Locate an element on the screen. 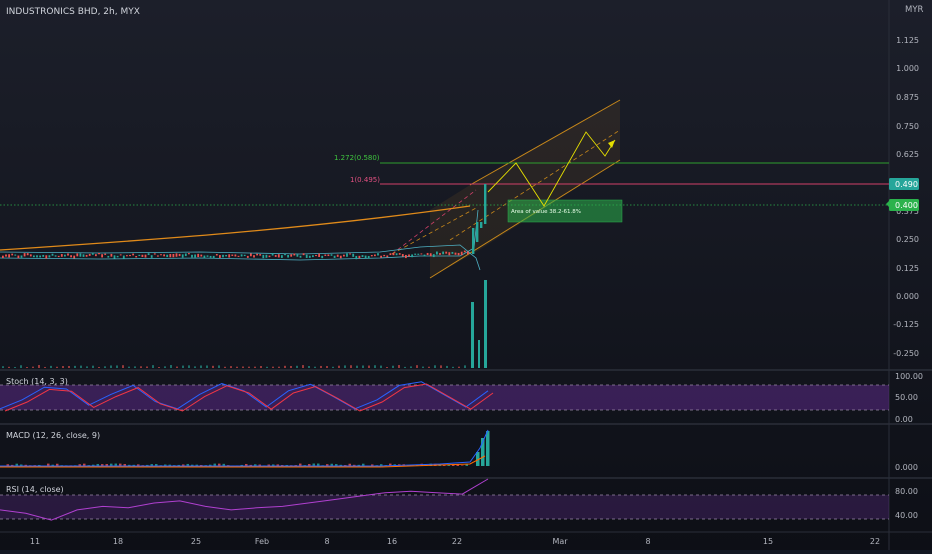  rsi-tick: 40.00 is located at coordinates (906, 515).